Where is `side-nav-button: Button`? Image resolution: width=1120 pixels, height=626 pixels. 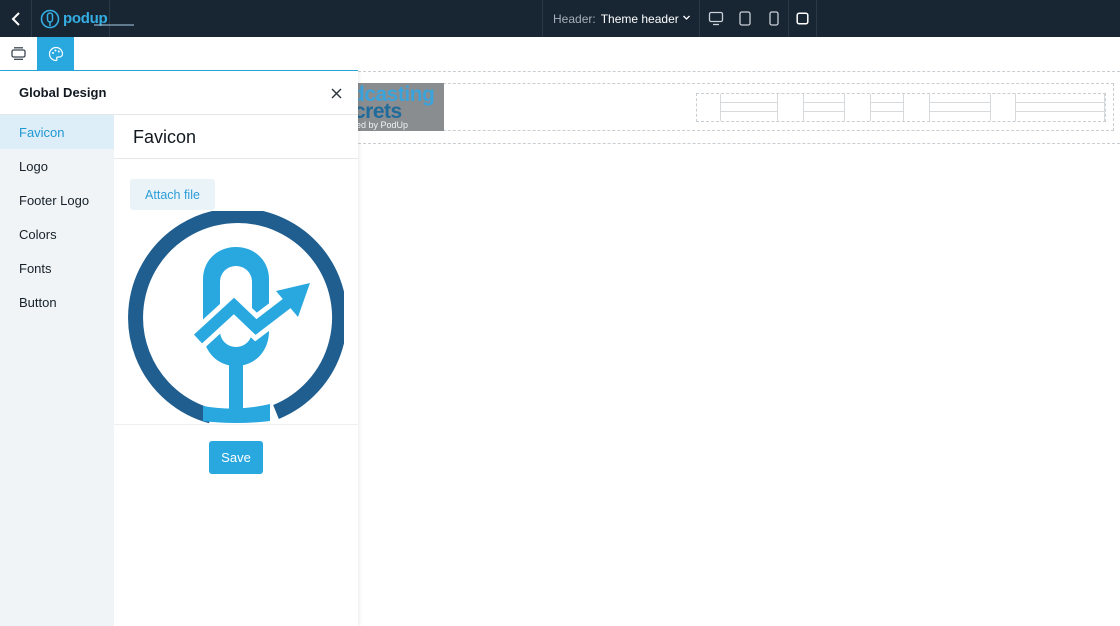
side-nav-button: Button is located at coordinates (57, 302).